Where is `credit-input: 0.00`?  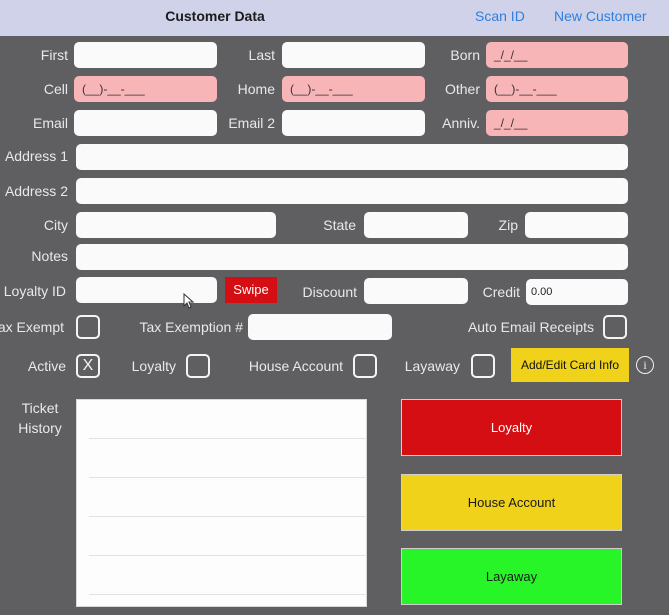 credit-input: 0.00 is located at coordinates (577, 292).